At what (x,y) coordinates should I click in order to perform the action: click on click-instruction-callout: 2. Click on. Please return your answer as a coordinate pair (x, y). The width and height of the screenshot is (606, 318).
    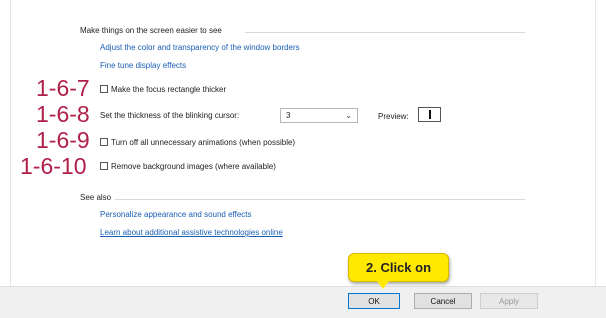
    Looking at the image, I should click on (398, 267).